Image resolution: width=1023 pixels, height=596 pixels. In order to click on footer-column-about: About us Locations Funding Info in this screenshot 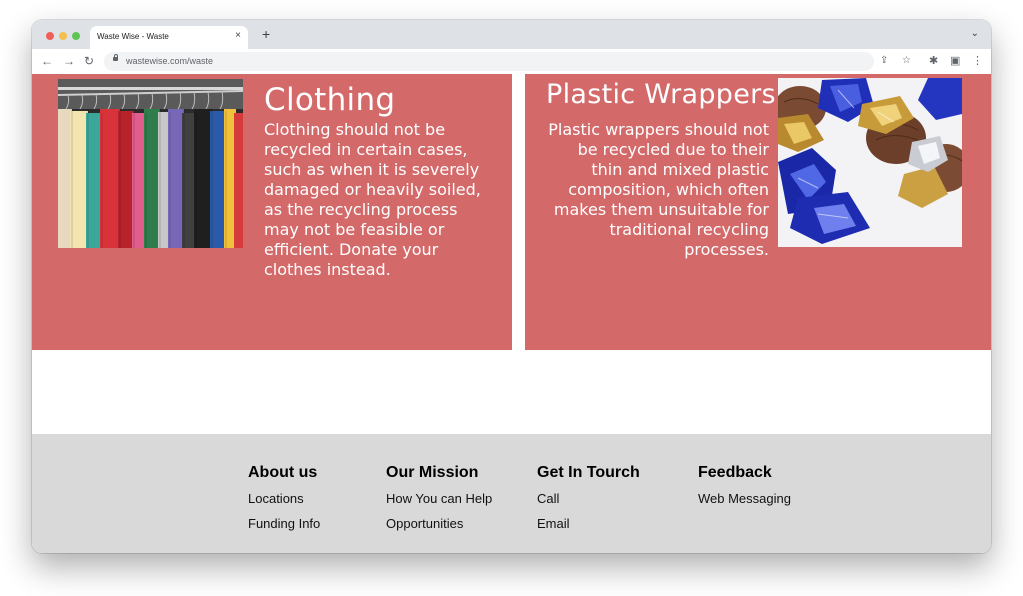, I will do `click(284, 502)`.